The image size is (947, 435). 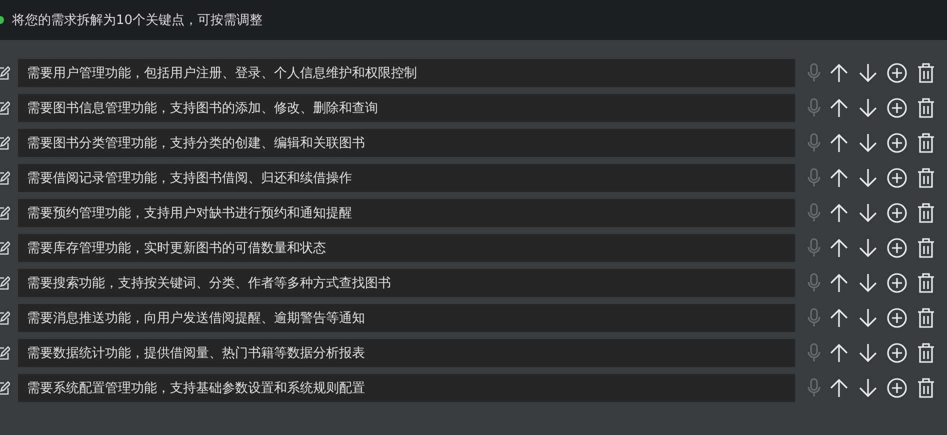 I want to click on input-field: 需要借阅记录管理功能，支持图书借阅、归还和续借操作, so click(x=406, y=178).